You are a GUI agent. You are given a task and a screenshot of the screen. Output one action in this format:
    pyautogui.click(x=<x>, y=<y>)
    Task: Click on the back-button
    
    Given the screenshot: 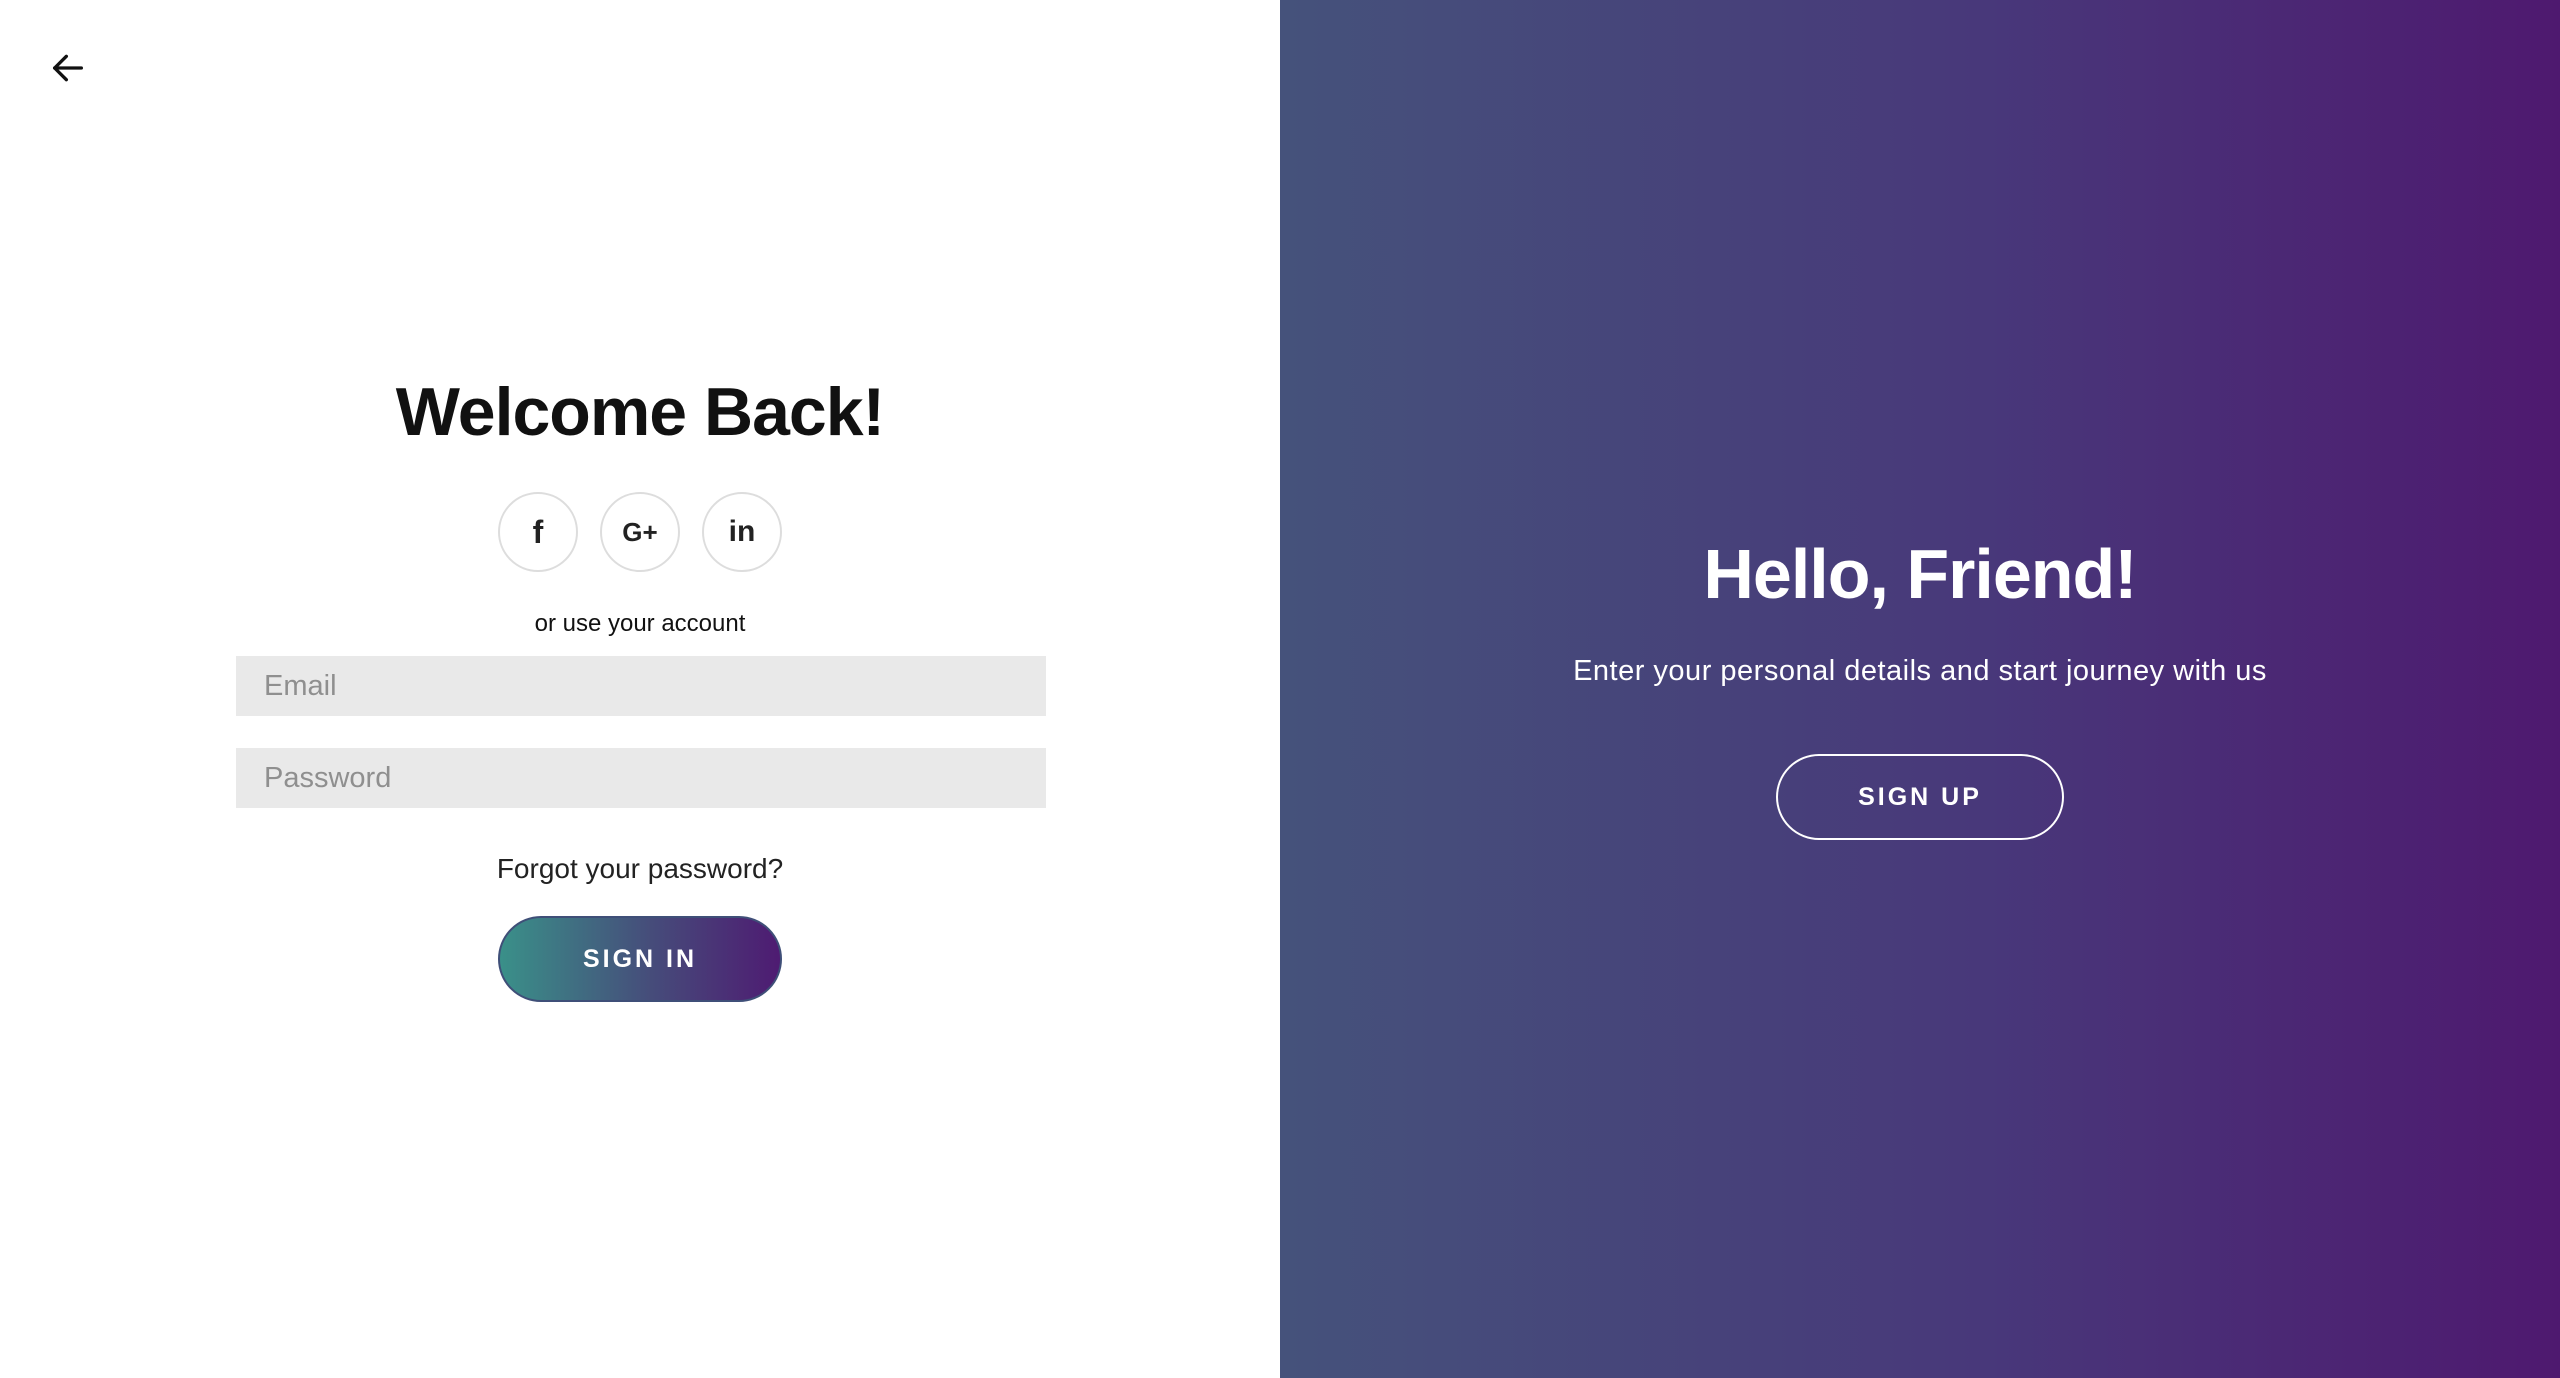 What is the action you would take?
    pyautogui.click(x=68, y=70)
    